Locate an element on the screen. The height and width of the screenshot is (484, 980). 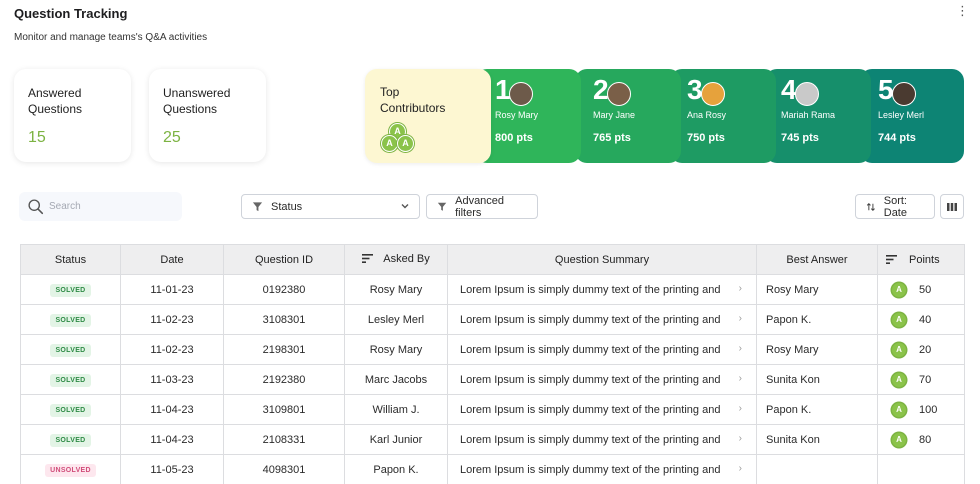
contributor-card: 4 Mariah Rama 745 pts is located at coordinates (818, 116).